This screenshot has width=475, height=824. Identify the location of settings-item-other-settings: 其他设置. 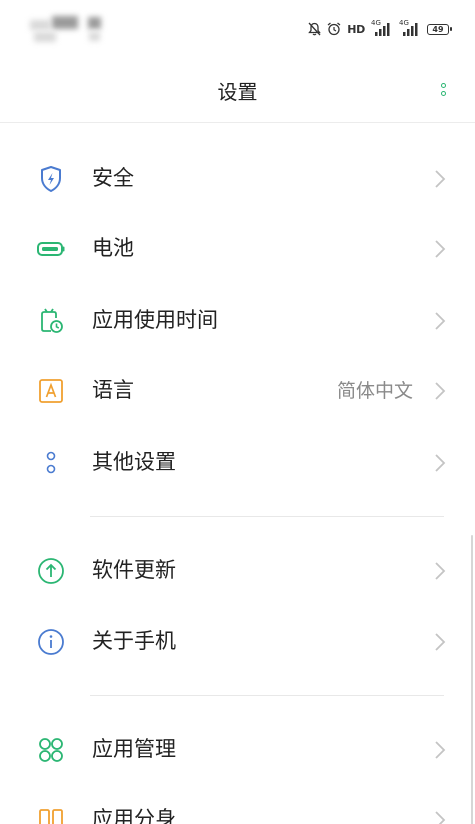
(237, 462).